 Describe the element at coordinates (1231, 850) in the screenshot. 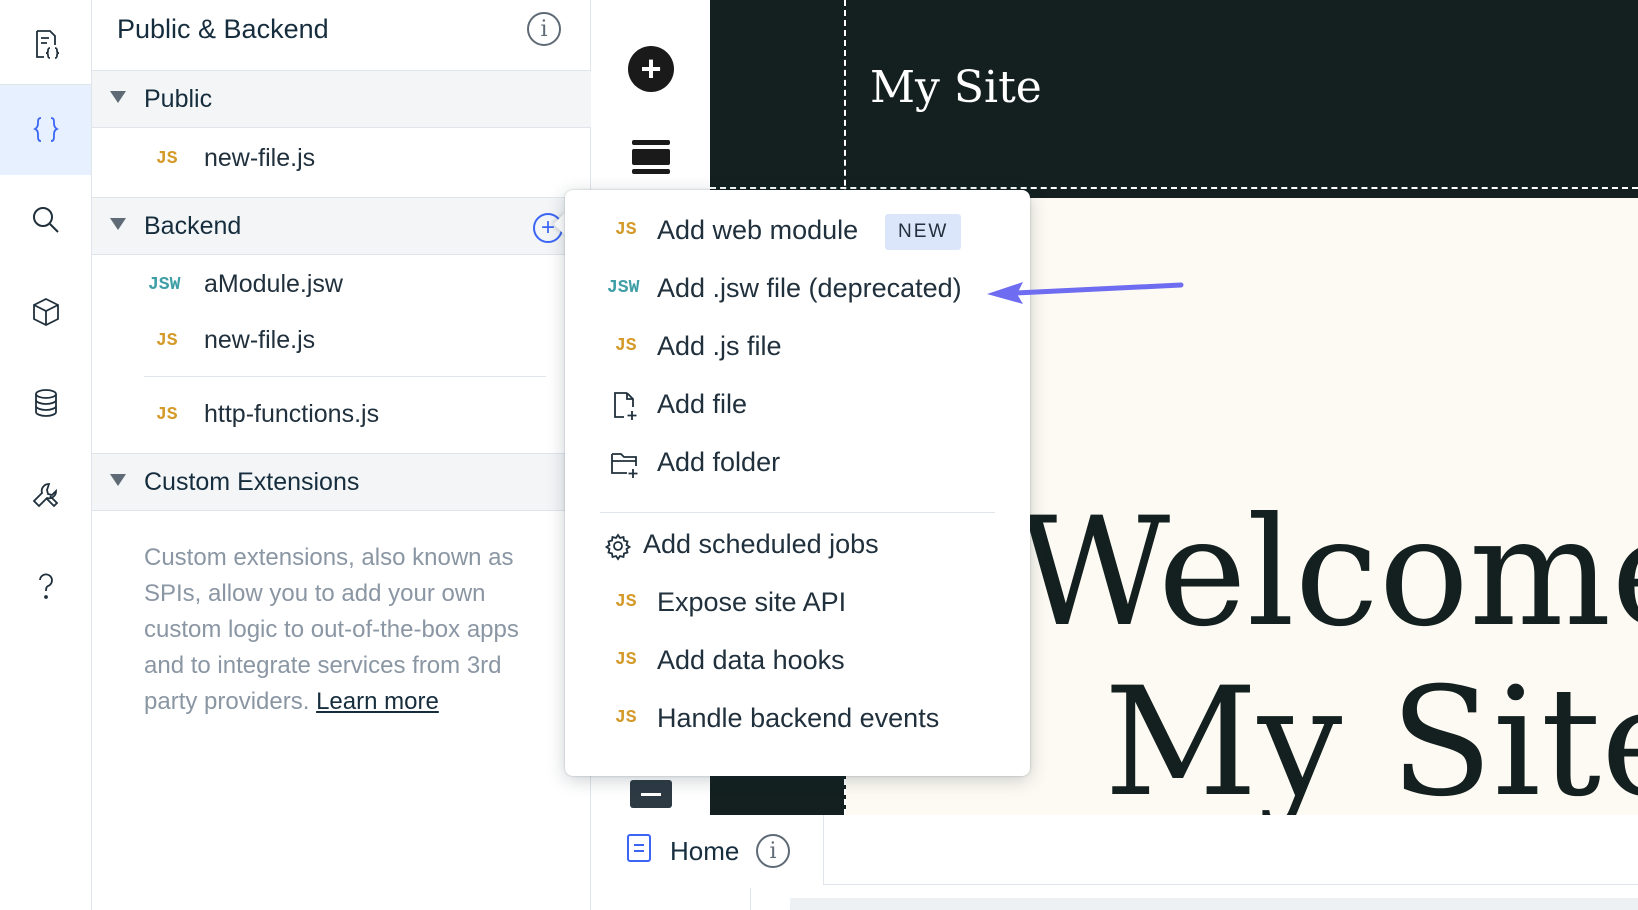

I see `page-bar-area` at that location.